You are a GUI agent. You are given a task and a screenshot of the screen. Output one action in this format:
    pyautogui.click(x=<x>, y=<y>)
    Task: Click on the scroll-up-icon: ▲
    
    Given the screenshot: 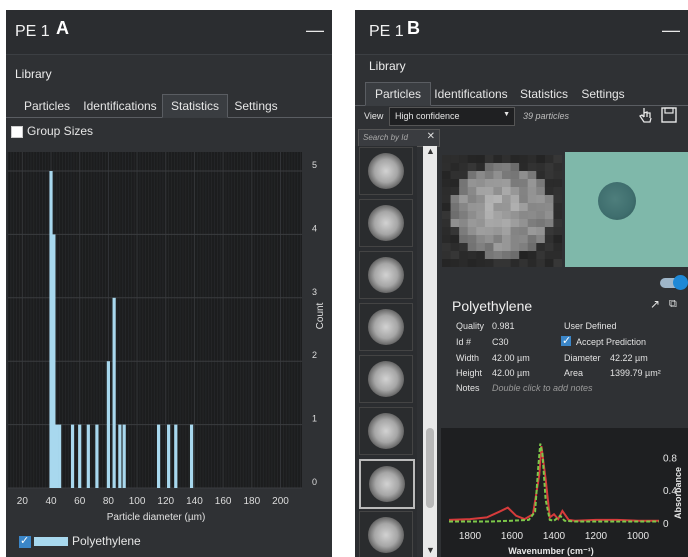 What is the action you would take?
    pyautogui.click(x=430, y=151)
    